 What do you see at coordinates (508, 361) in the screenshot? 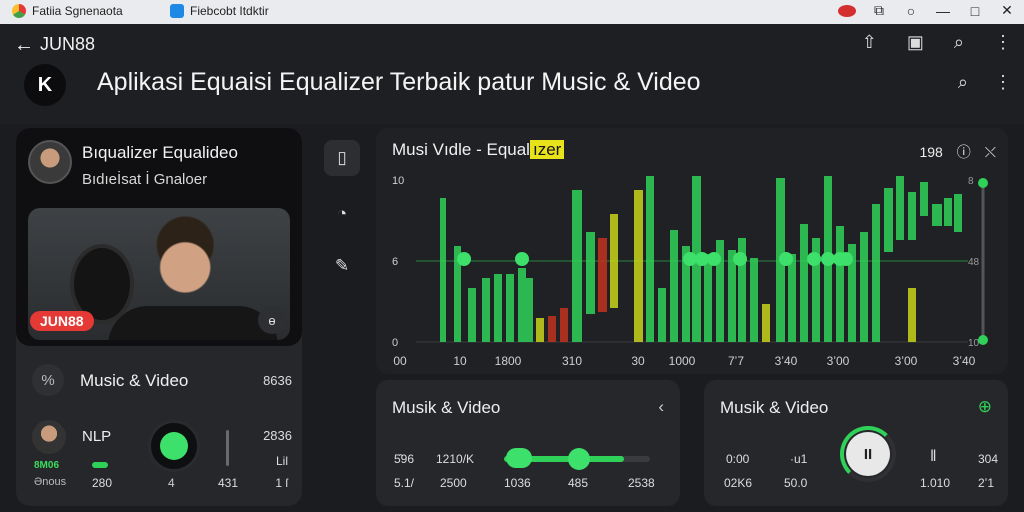
I see `x-tick-label: 1800` at bounding box center [508, 361].